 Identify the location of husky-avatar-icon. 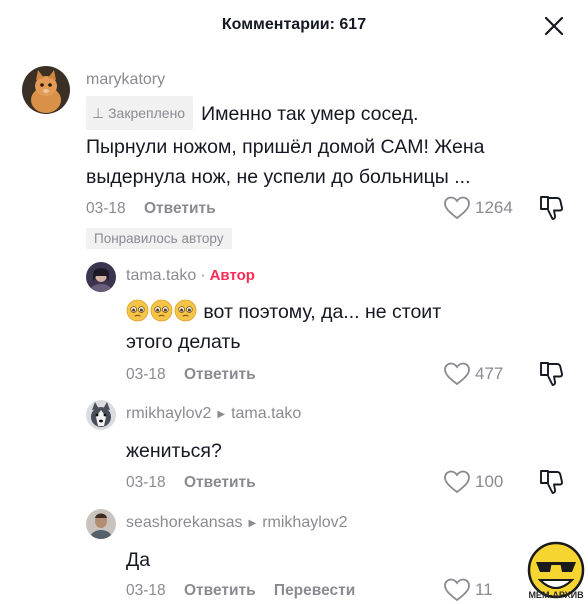
(101, 415).